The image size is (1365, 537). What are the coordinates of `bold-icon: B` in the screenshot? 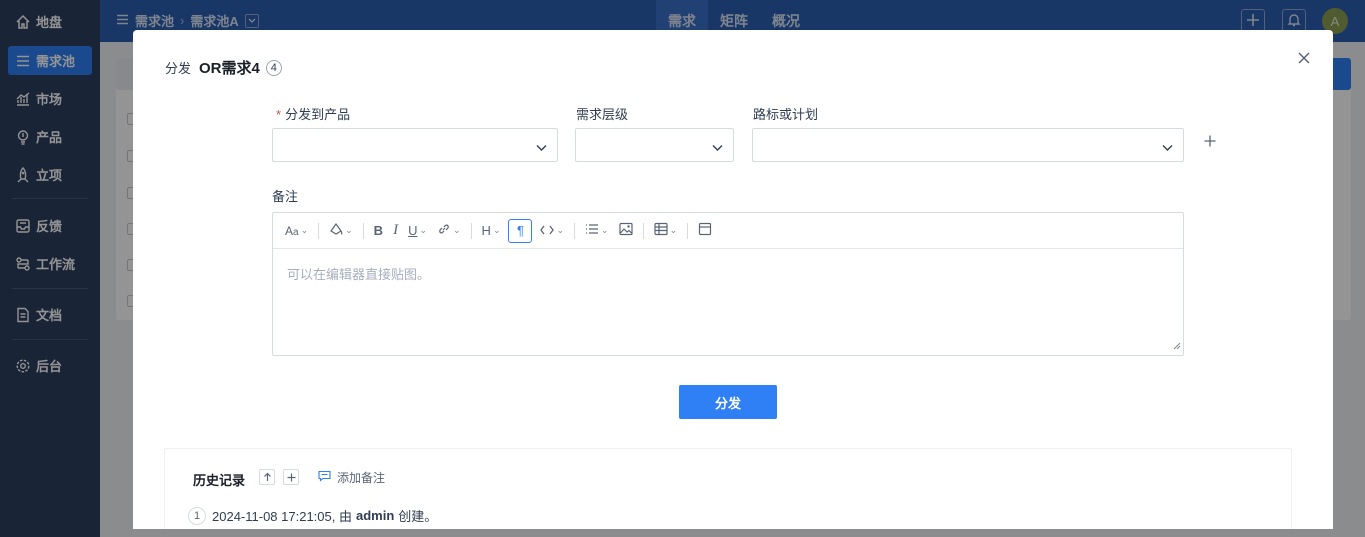 It's located at (378, 230).